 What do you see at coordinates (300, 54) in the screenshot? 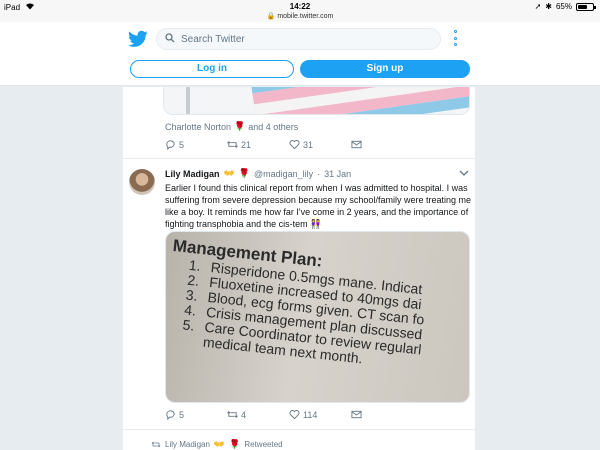
I see `twitter-header: Log in Sign up` at bounding box center [300, 54].